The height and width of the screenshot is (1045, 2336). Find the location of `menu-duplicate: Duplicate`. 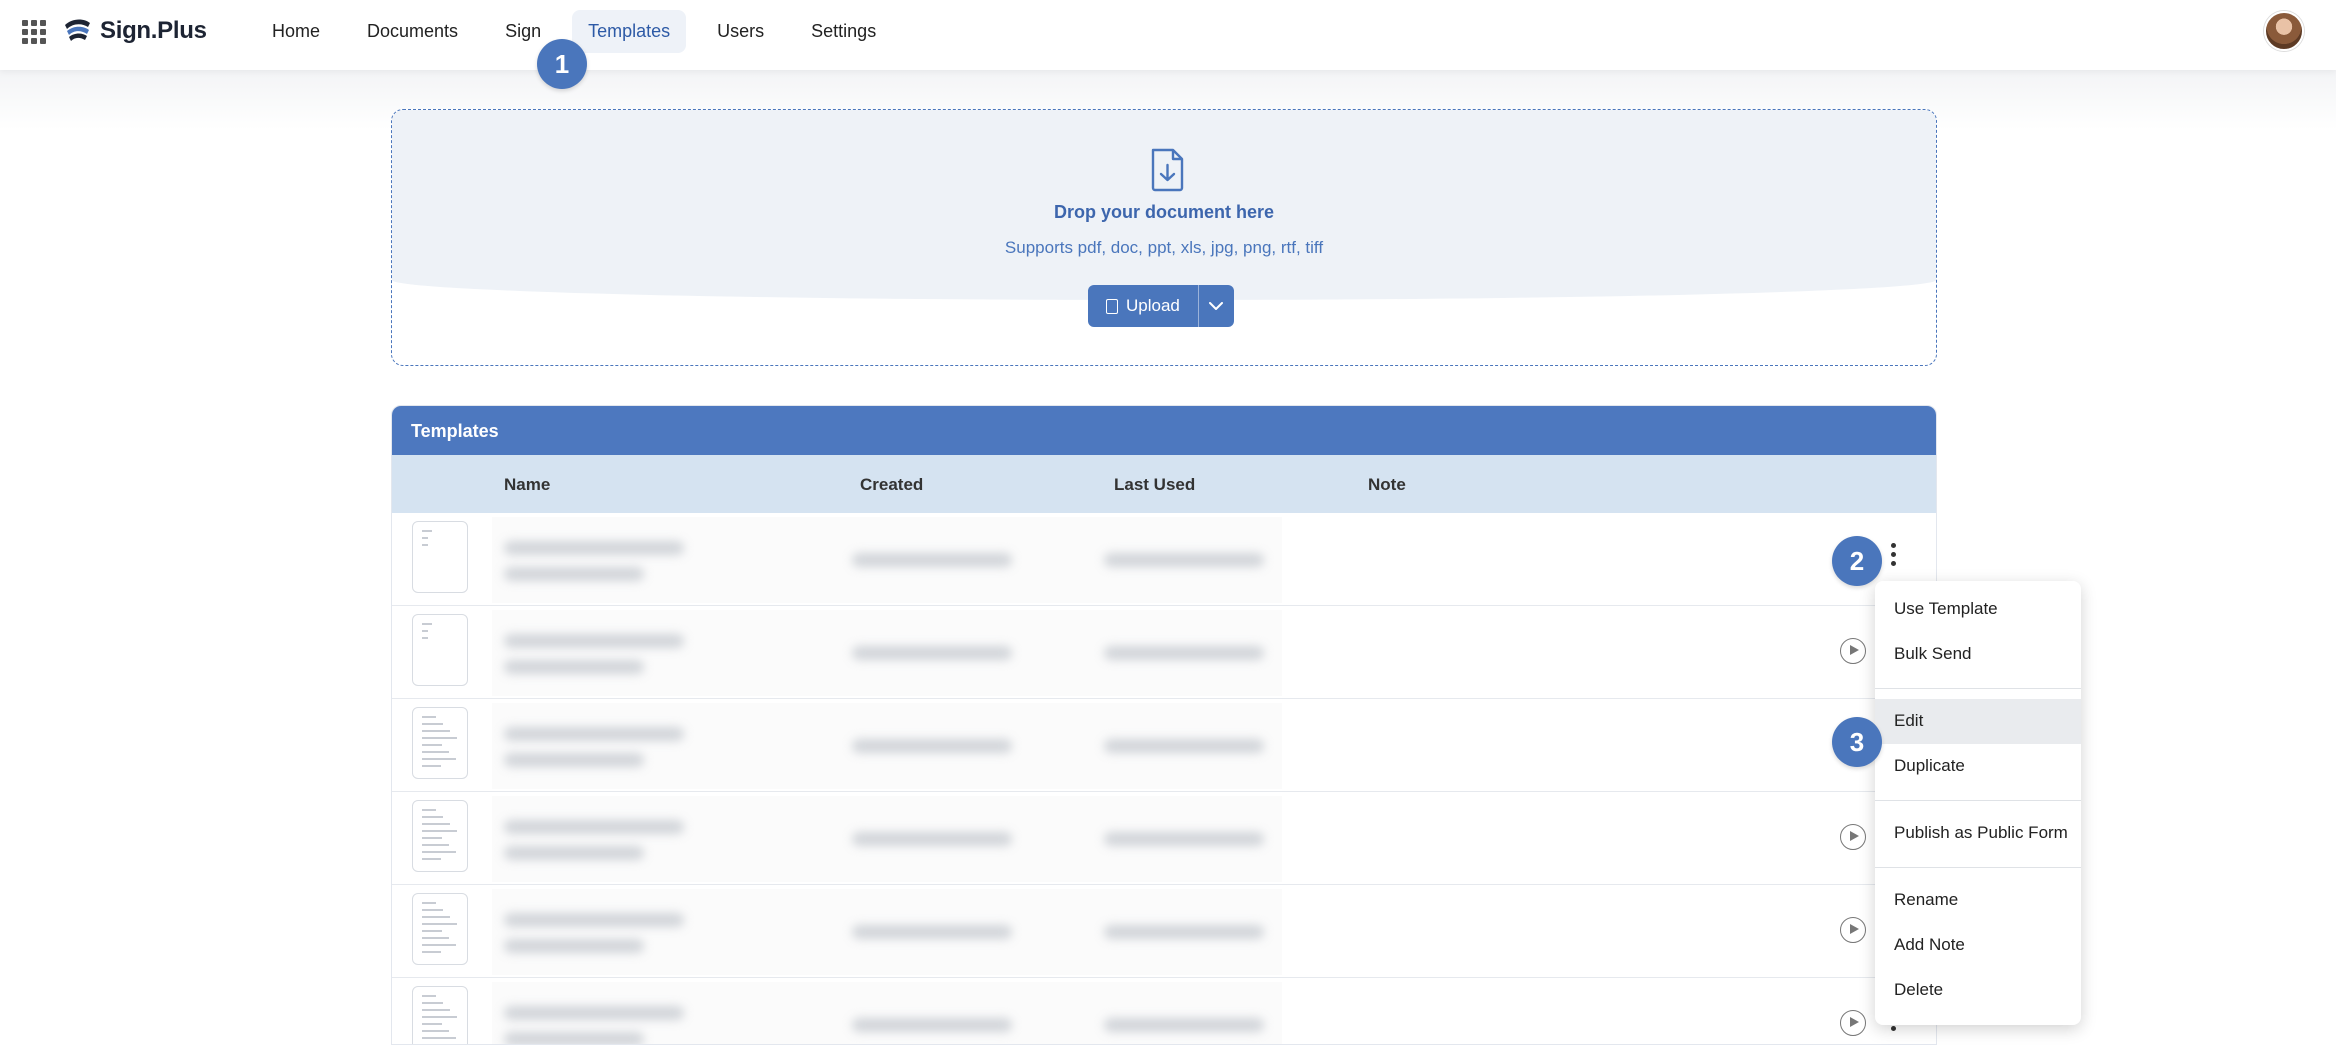

menu-duplicate: Duplicate is located at coordinates (1978, 766).